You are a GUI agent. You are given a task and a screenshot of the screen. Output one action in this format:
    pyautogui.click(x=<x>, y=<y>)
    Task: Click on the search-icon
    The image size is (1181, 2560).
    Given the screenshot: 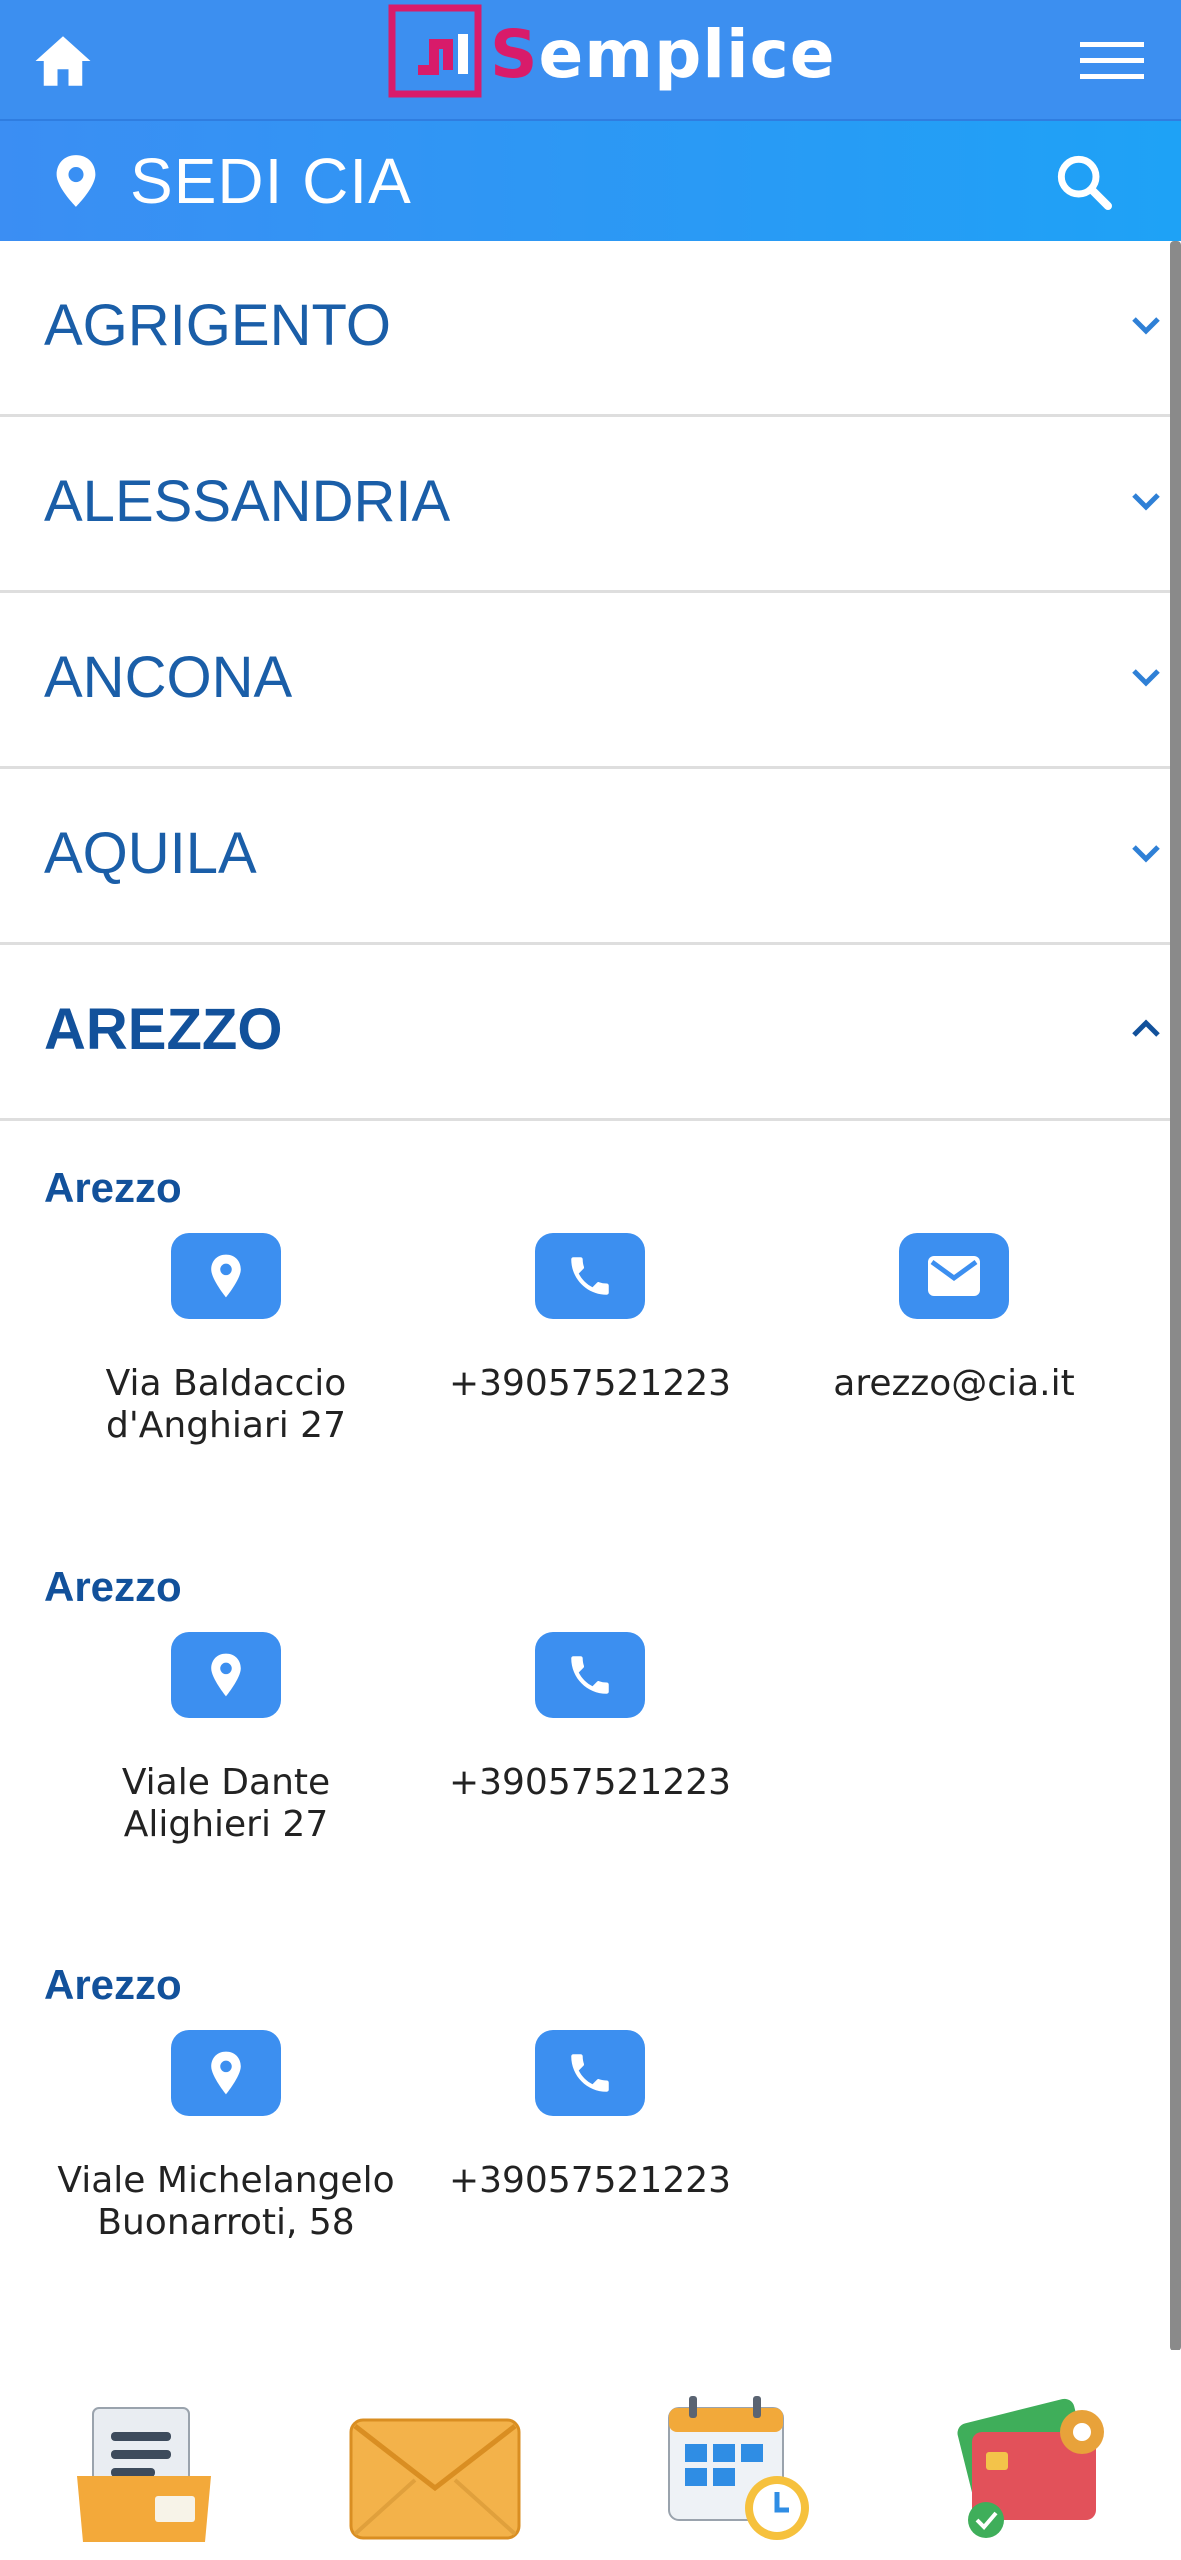 What is the action you would take?
    pyautogui.click(x=1084, y=182)
    